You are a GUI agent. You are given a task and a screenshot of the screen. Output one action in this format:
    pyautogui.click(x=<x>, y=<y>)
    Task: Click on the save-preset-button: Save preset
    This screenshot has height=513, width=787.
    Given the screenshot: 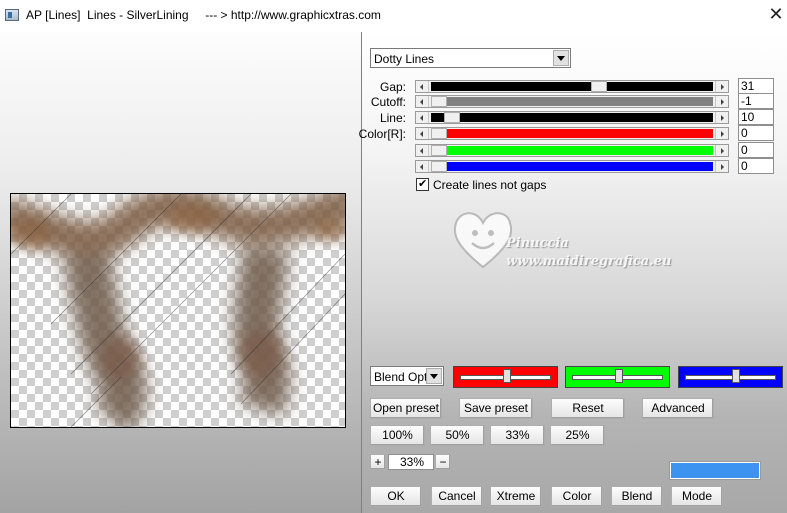 What is the action you would take?
    pyautogui.click(x=496, y=408)
    